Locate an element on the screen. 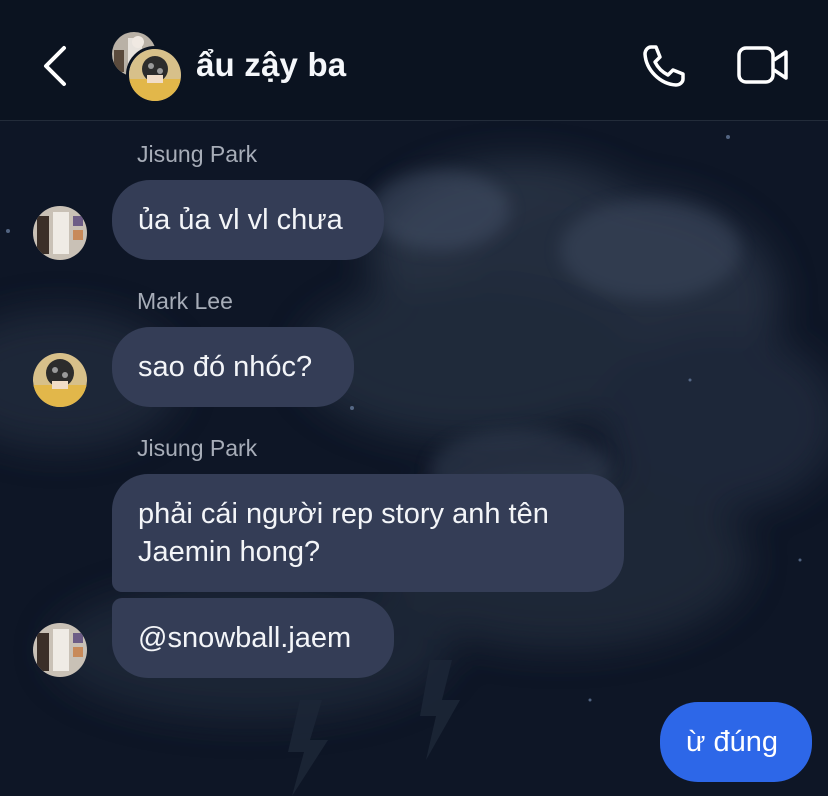 This screenshot has height=796, width=828. sender-name: Mark Lee is located at coordinates (185, 301).